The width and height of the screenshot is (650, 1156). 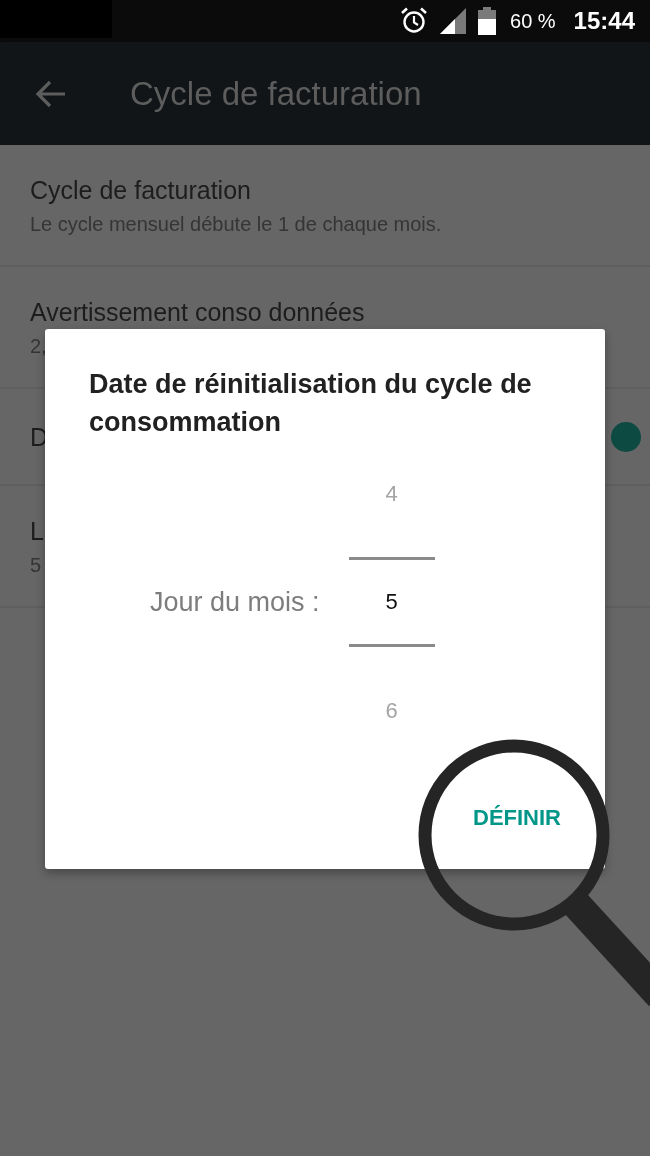 I want to click on clock-time: 15:44, so click(x=604, y=21).